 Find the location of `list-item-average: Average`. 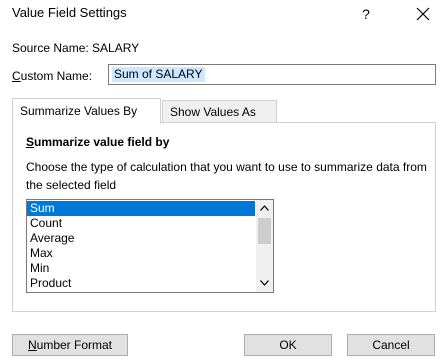

list-item-average: Average is located at coordinates (141, 238).